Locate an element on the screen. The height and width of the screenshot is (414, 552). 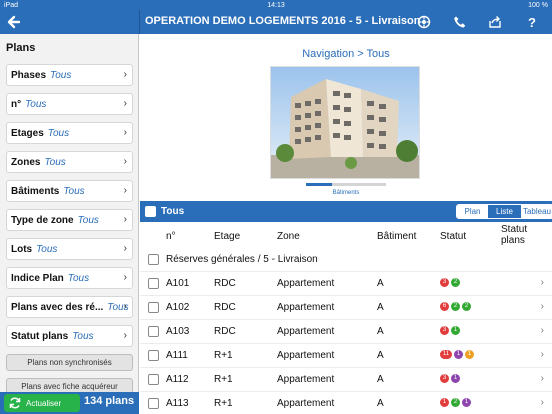
actualiser-label: Actualiser is located at coordinates (44, 403).